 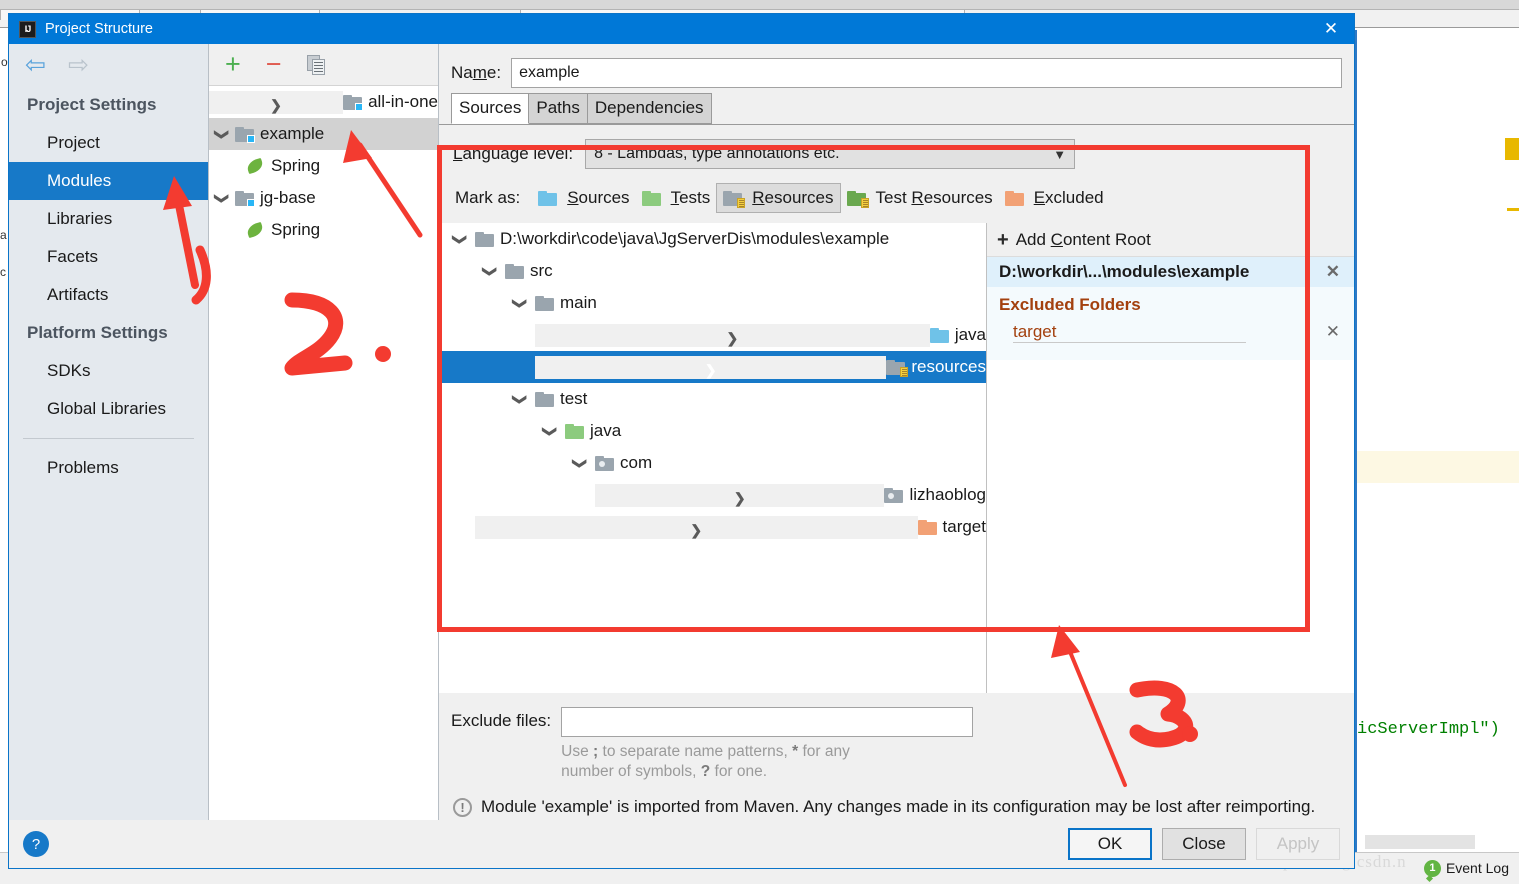 What do you see at coordinates (1432, 868) in the screenshot?
I see `event-log-badge: 1` at bounding box center [1432, 868].